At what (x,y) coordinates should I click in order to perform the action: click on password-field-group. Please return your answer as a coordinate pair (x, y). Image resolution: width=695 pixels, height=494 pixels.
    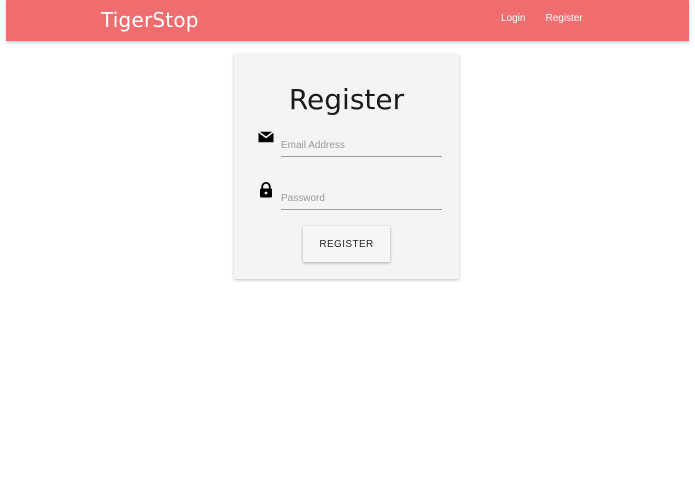
    Looking at the image, I should click on (349, 196).